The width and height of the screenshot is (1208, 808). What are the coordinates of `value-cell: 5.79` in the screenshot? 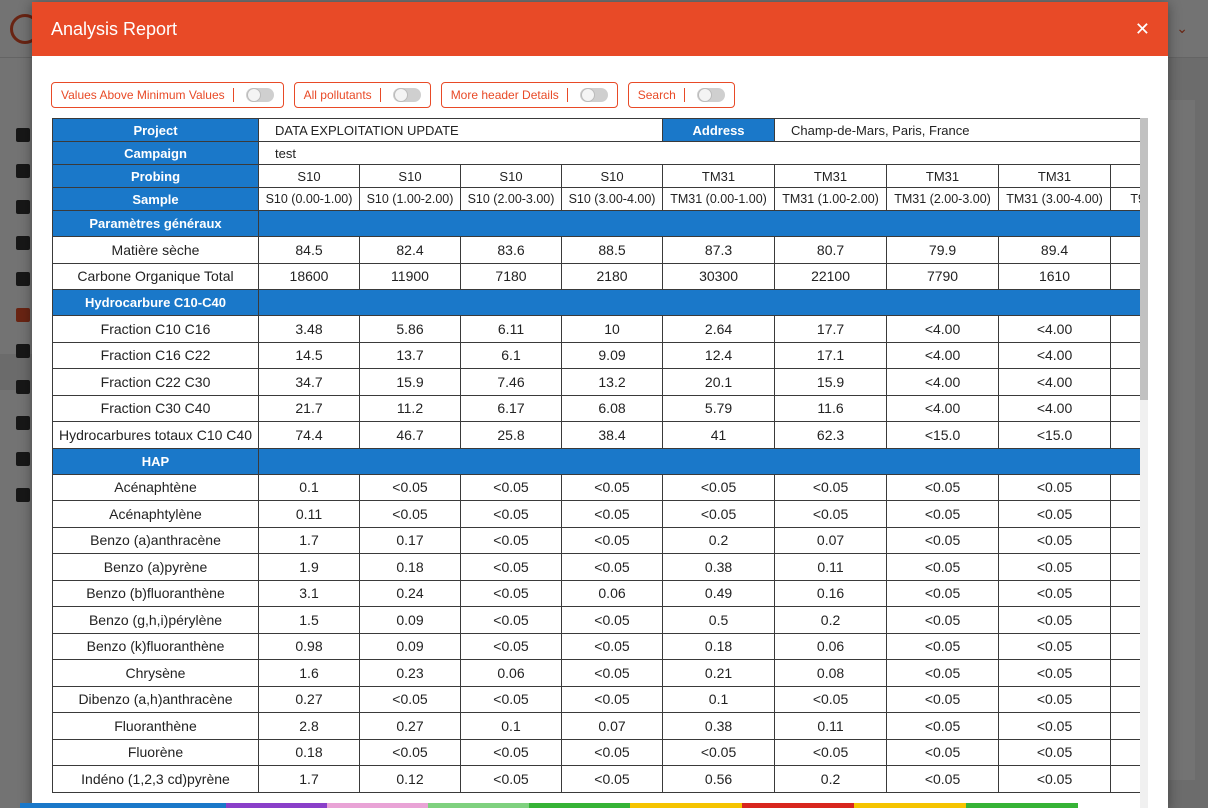 It's located at (719, 408).